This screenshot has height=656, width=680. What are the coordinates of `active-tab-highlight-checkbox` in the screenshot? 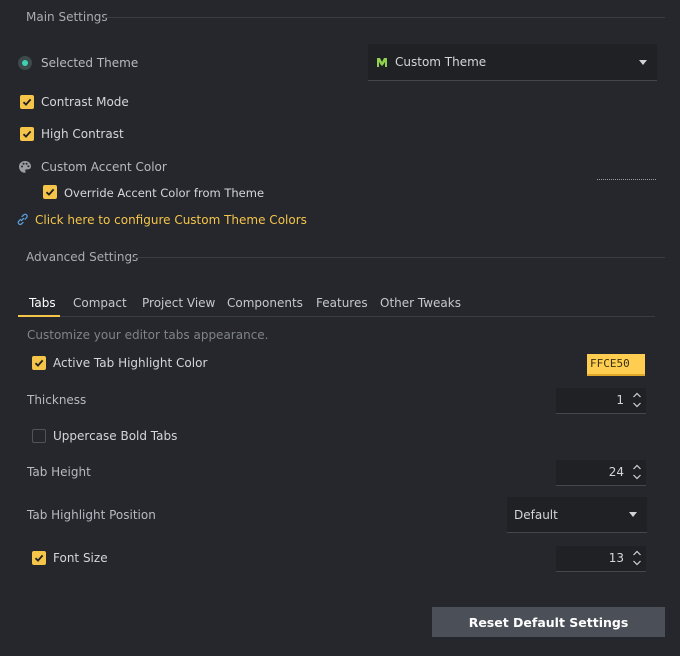 It's located at (39, 363).